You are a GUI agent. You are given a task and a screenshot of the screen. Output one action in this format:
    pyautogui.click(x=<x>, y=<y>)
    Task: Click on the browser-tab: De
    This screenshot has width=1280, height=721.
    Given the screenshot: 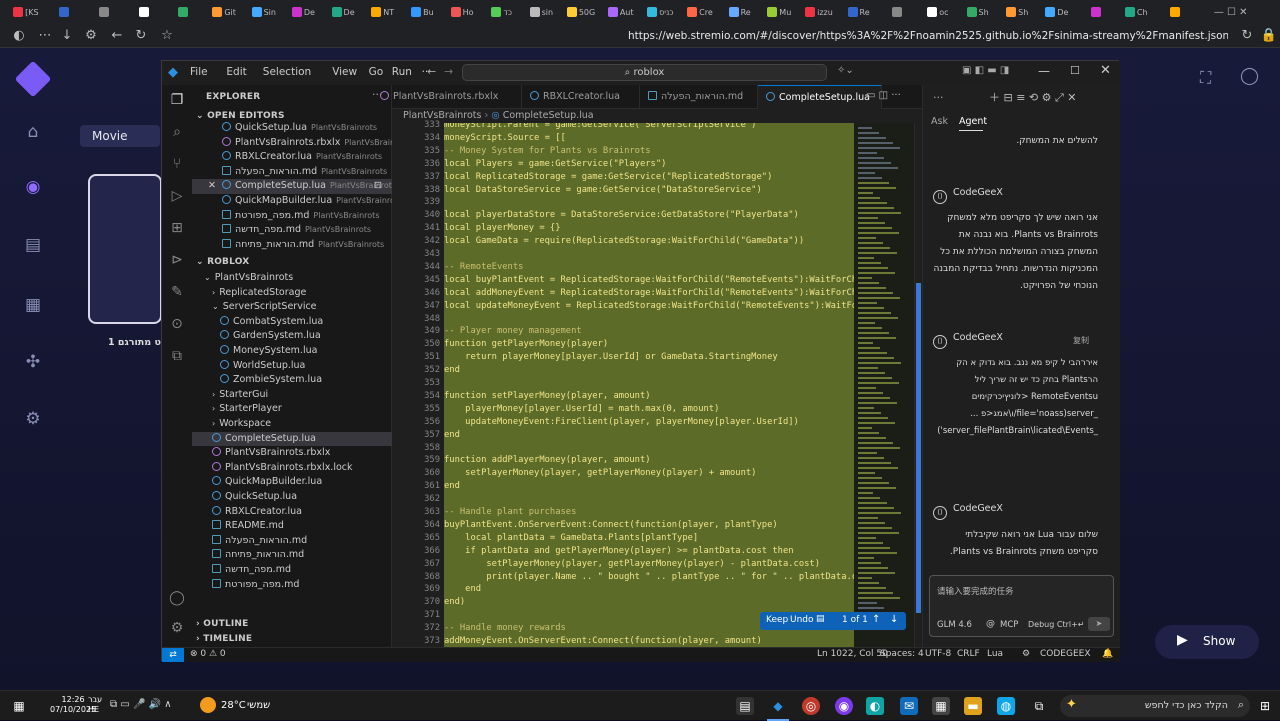 What is the action you would take?
    pyautogui.click(x=1057, y=12)
    